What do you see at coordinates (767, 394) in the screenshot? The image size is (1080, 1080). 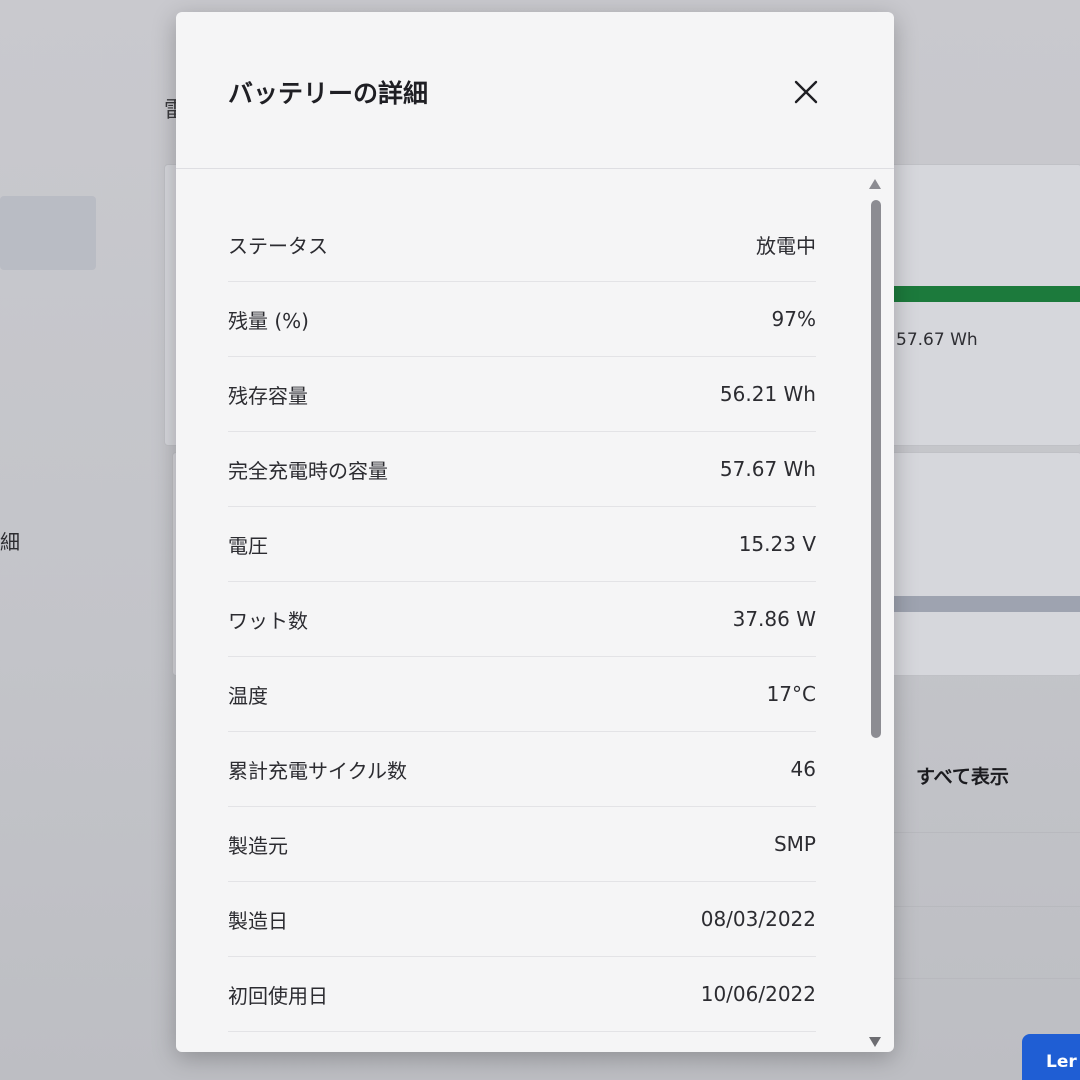 I see `detail-value: 56.21 Wh` at bounding box center [767, 394].